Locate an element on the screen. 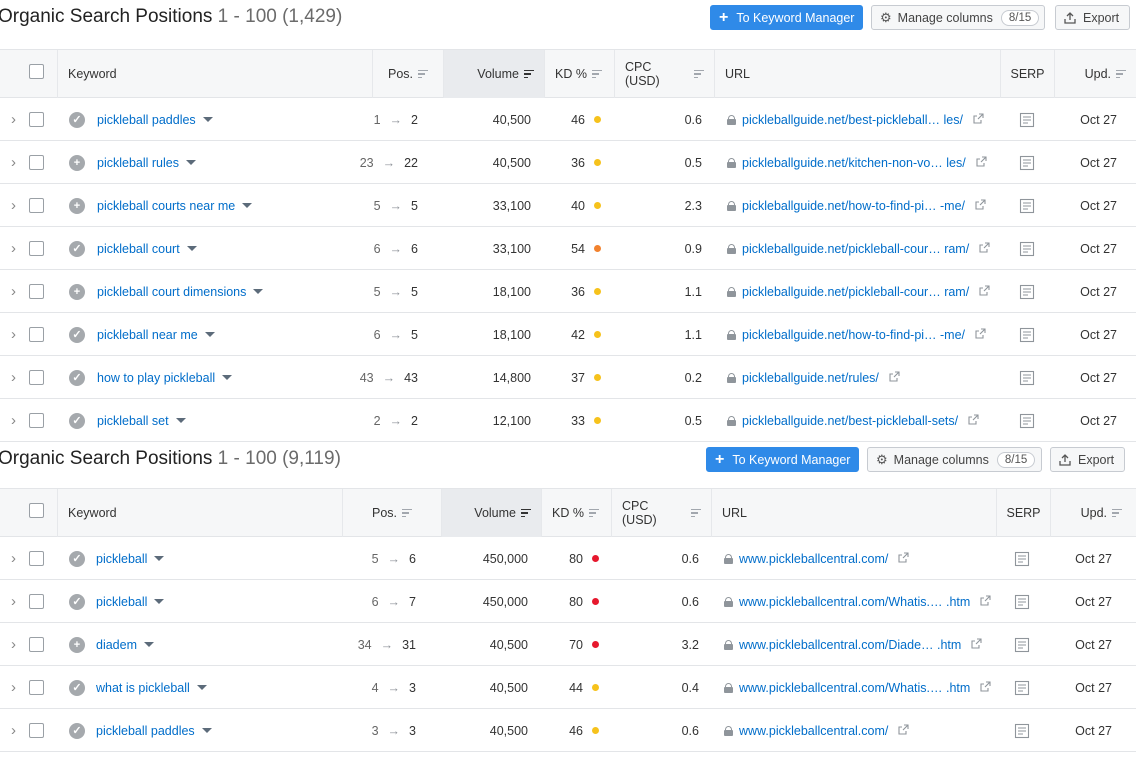 The width and height of the screenshot is (1136, 758). column-header-url: URL is located at coordinates (853, 513).